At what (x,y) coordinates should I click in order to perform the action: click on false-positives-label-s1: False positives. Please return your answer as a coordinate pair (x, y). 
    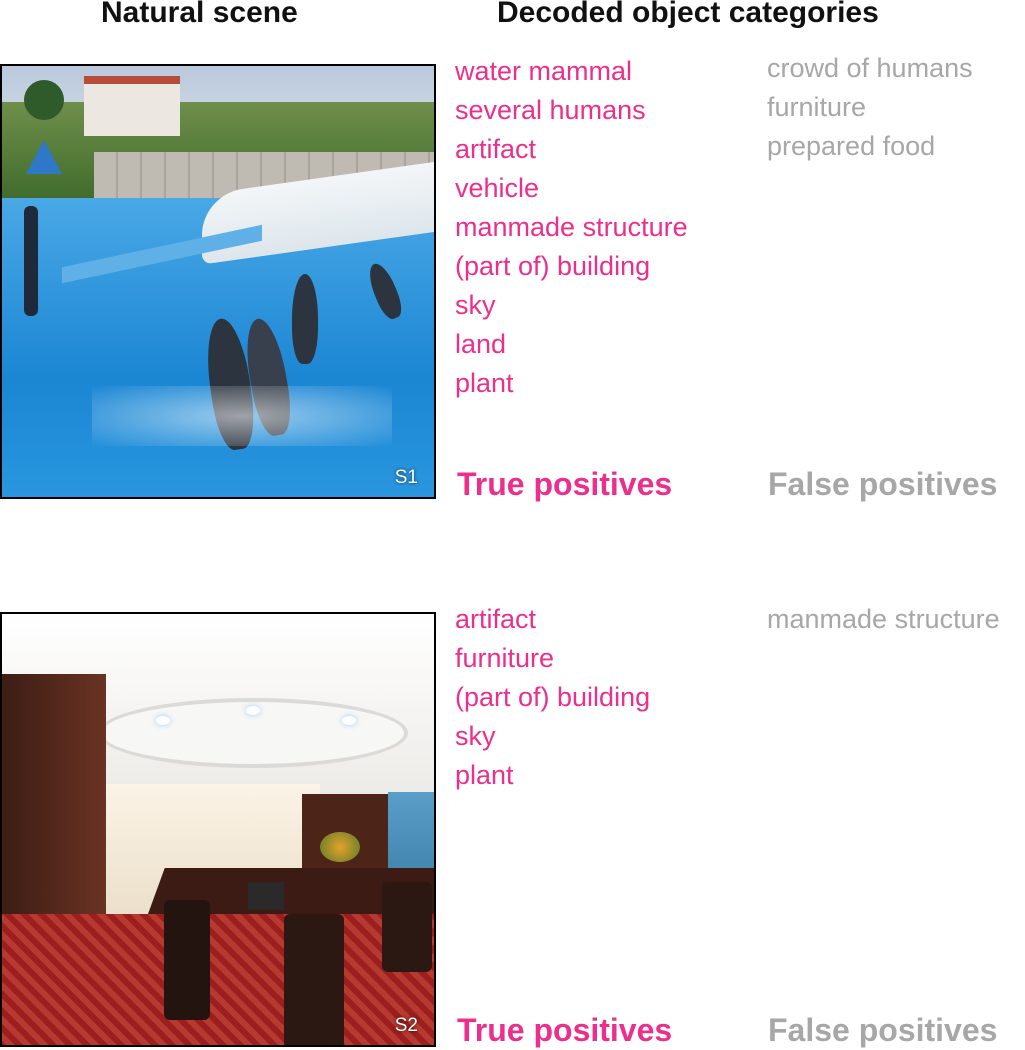
    Looking at the image, I should click on (883, 484).